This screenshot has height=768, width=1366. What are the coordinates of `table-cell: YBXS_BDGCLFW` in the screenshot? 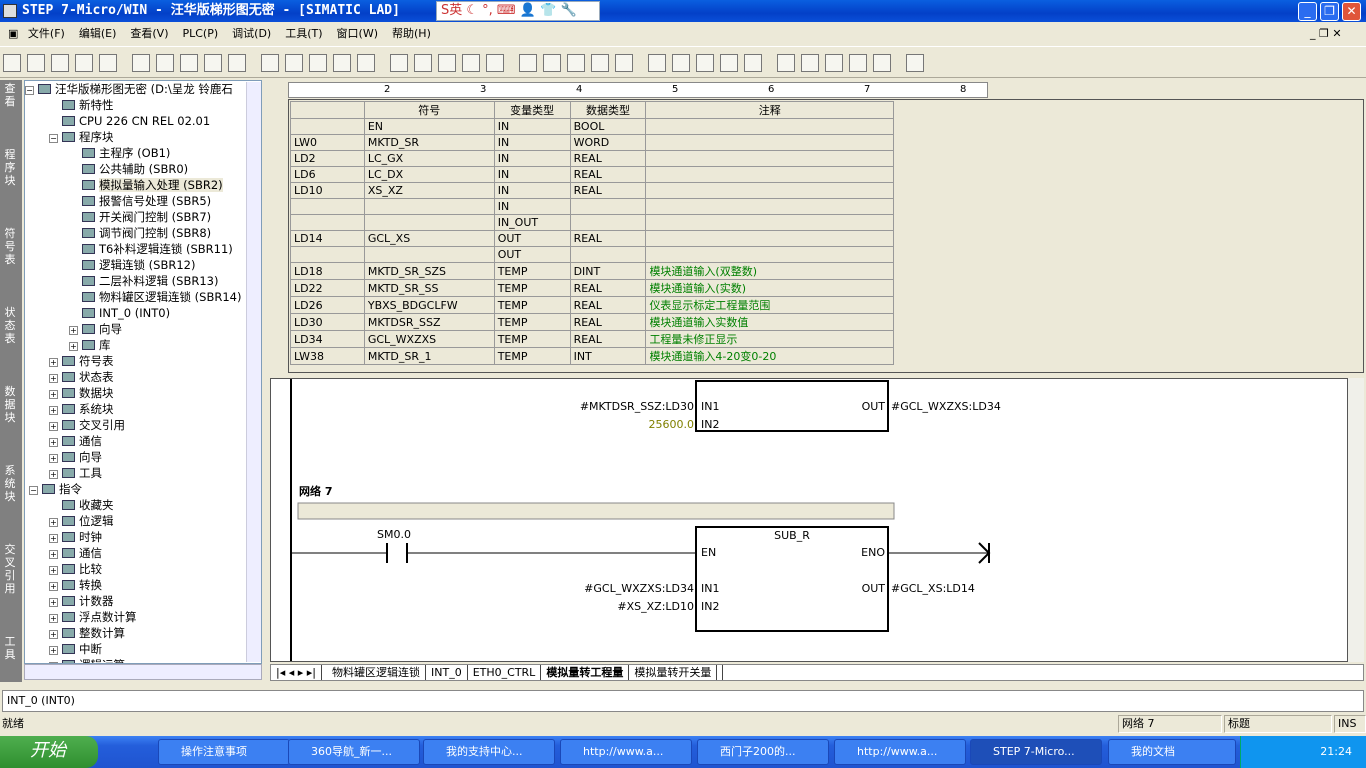 It's located at (429, 305).